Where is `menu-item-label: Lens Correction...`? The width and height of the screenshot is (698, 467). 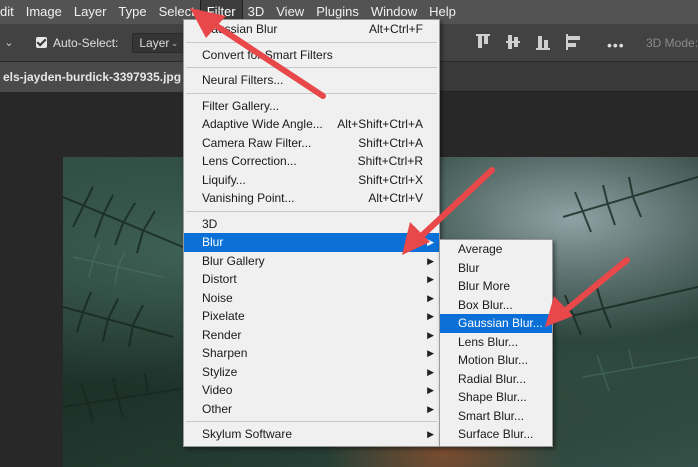 menu-item-label: Lens Correction... is located at coordinates (249, 161).